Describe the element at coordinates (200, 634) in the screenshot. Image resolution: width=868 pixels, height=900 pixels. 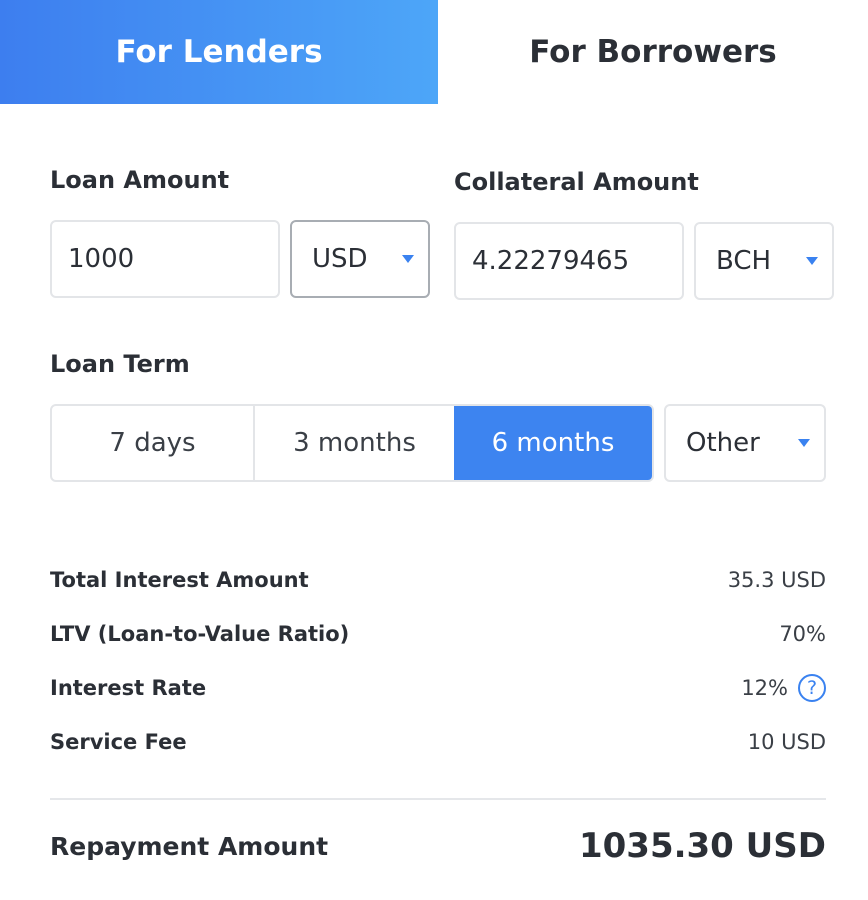
I see `ltv-label: LTV (Loan-to-Value Ratio)` at that location.